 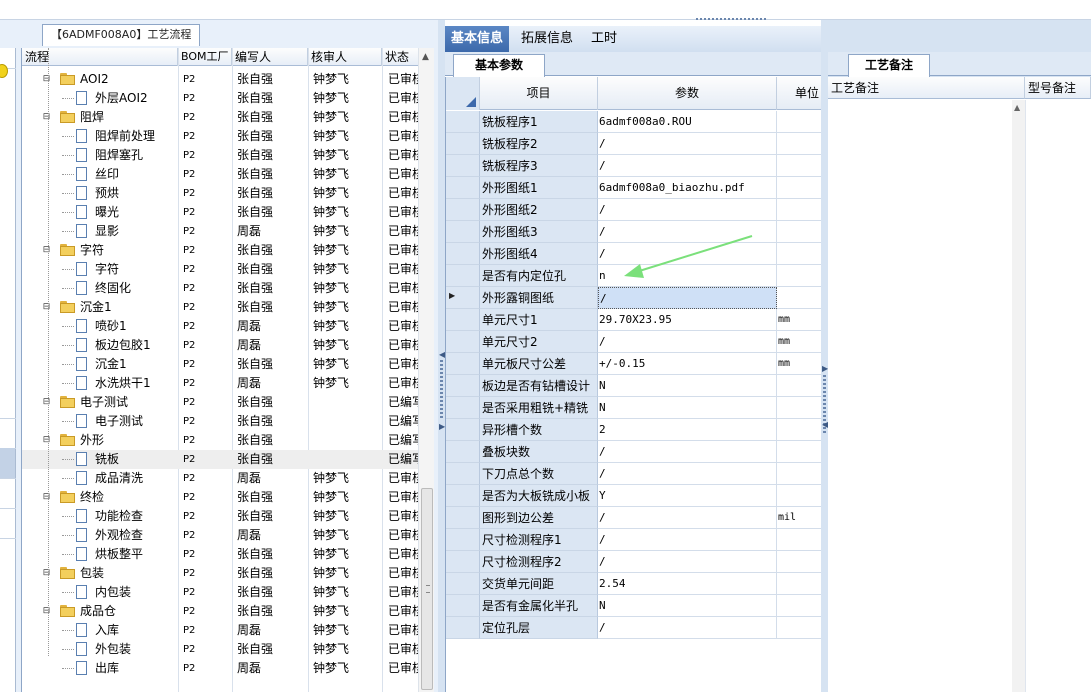 I want to click on parameter-row: ▶ 外形露铜图纸 /, so click(x=634, y=298).